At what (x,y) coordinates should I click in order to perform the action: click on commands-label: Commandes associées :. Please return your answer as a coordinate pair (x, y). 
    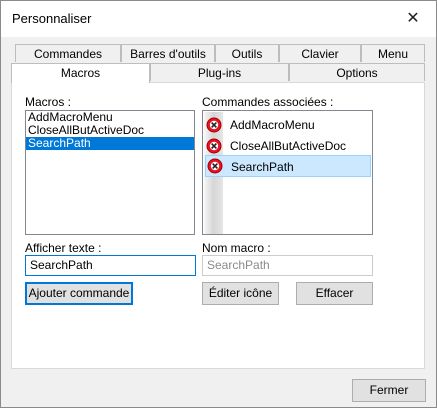
    Looking at the image, I should click on (268, 102).